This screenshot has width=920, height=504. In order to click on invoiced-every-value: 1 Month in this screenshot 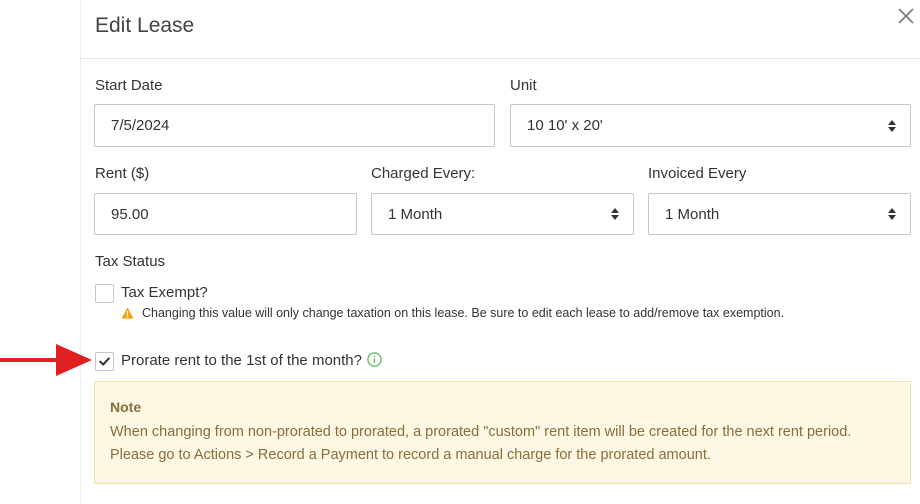, I will do `click(692, 214)`.